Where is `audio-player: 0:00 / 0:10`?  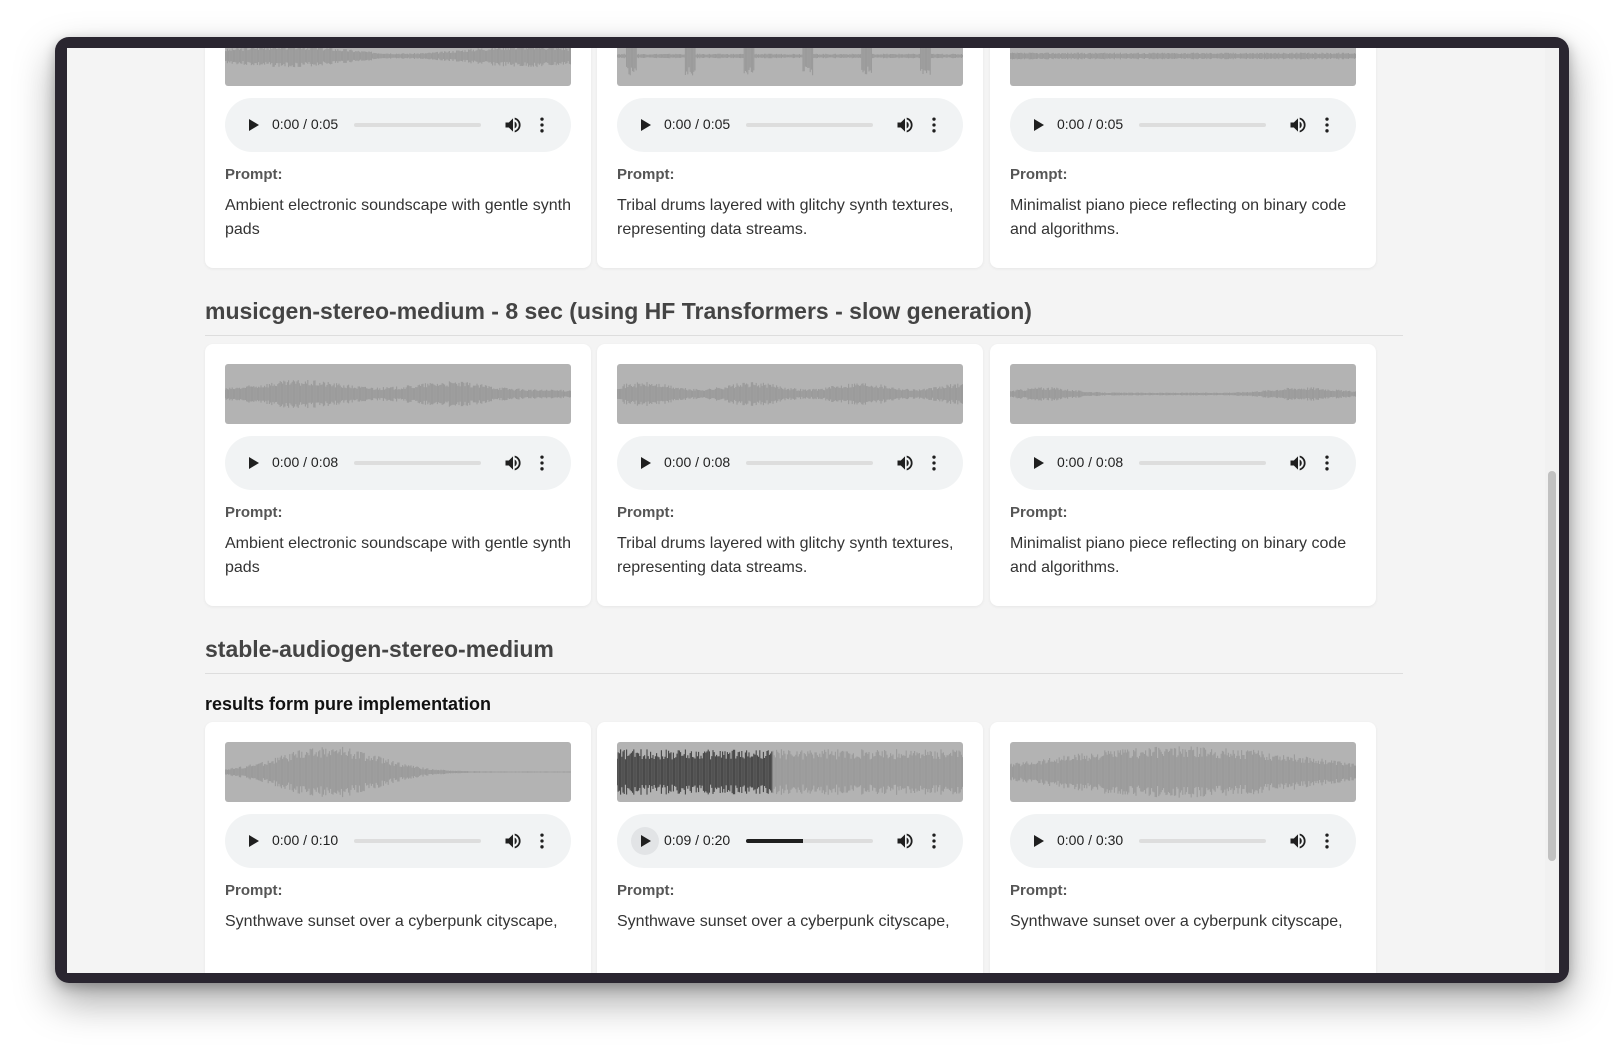 audio-player: 0:00 / 0:10 is located at coordinates (398, 841).